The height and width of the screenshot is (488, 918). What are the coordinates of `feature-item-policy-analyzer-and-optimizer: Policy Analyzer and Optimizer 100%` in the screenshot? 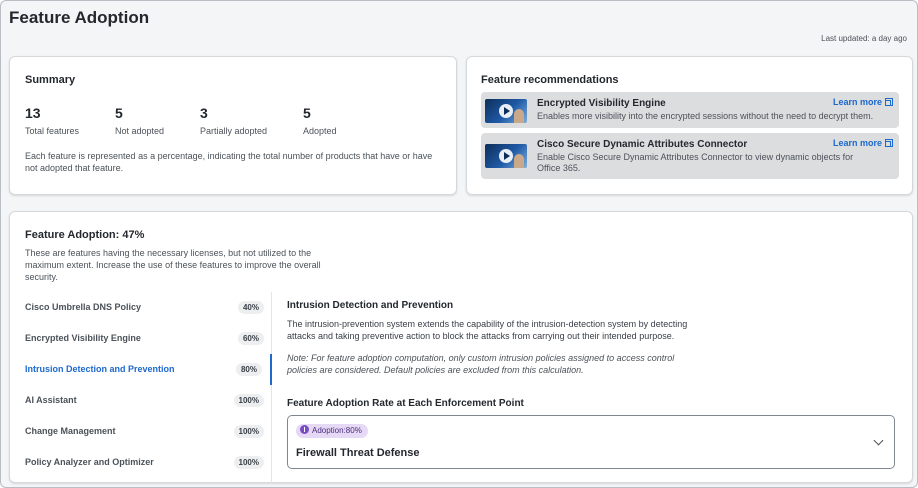 It's located at (141, 462).